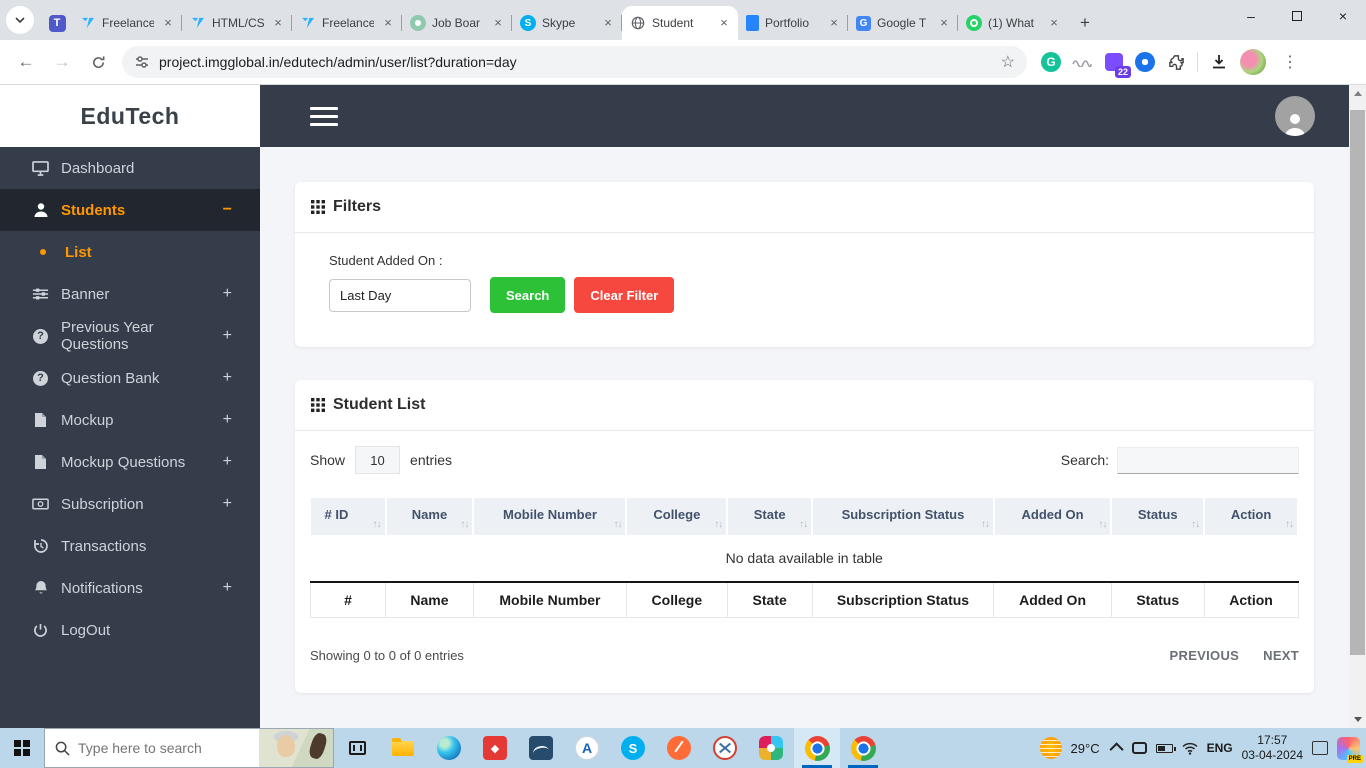 This screenshot has height=768, width=1366. What do you see at coordinates (587, 748) in the screenshot?
I see `a-app-button: A` at bounding box center [587, 748].